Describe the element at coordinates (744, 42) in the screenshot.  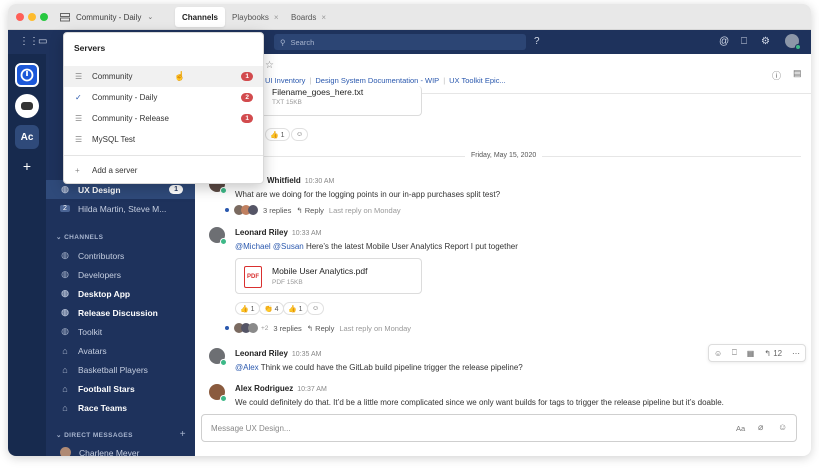
I see `saved-icon: ⎕` at that location.